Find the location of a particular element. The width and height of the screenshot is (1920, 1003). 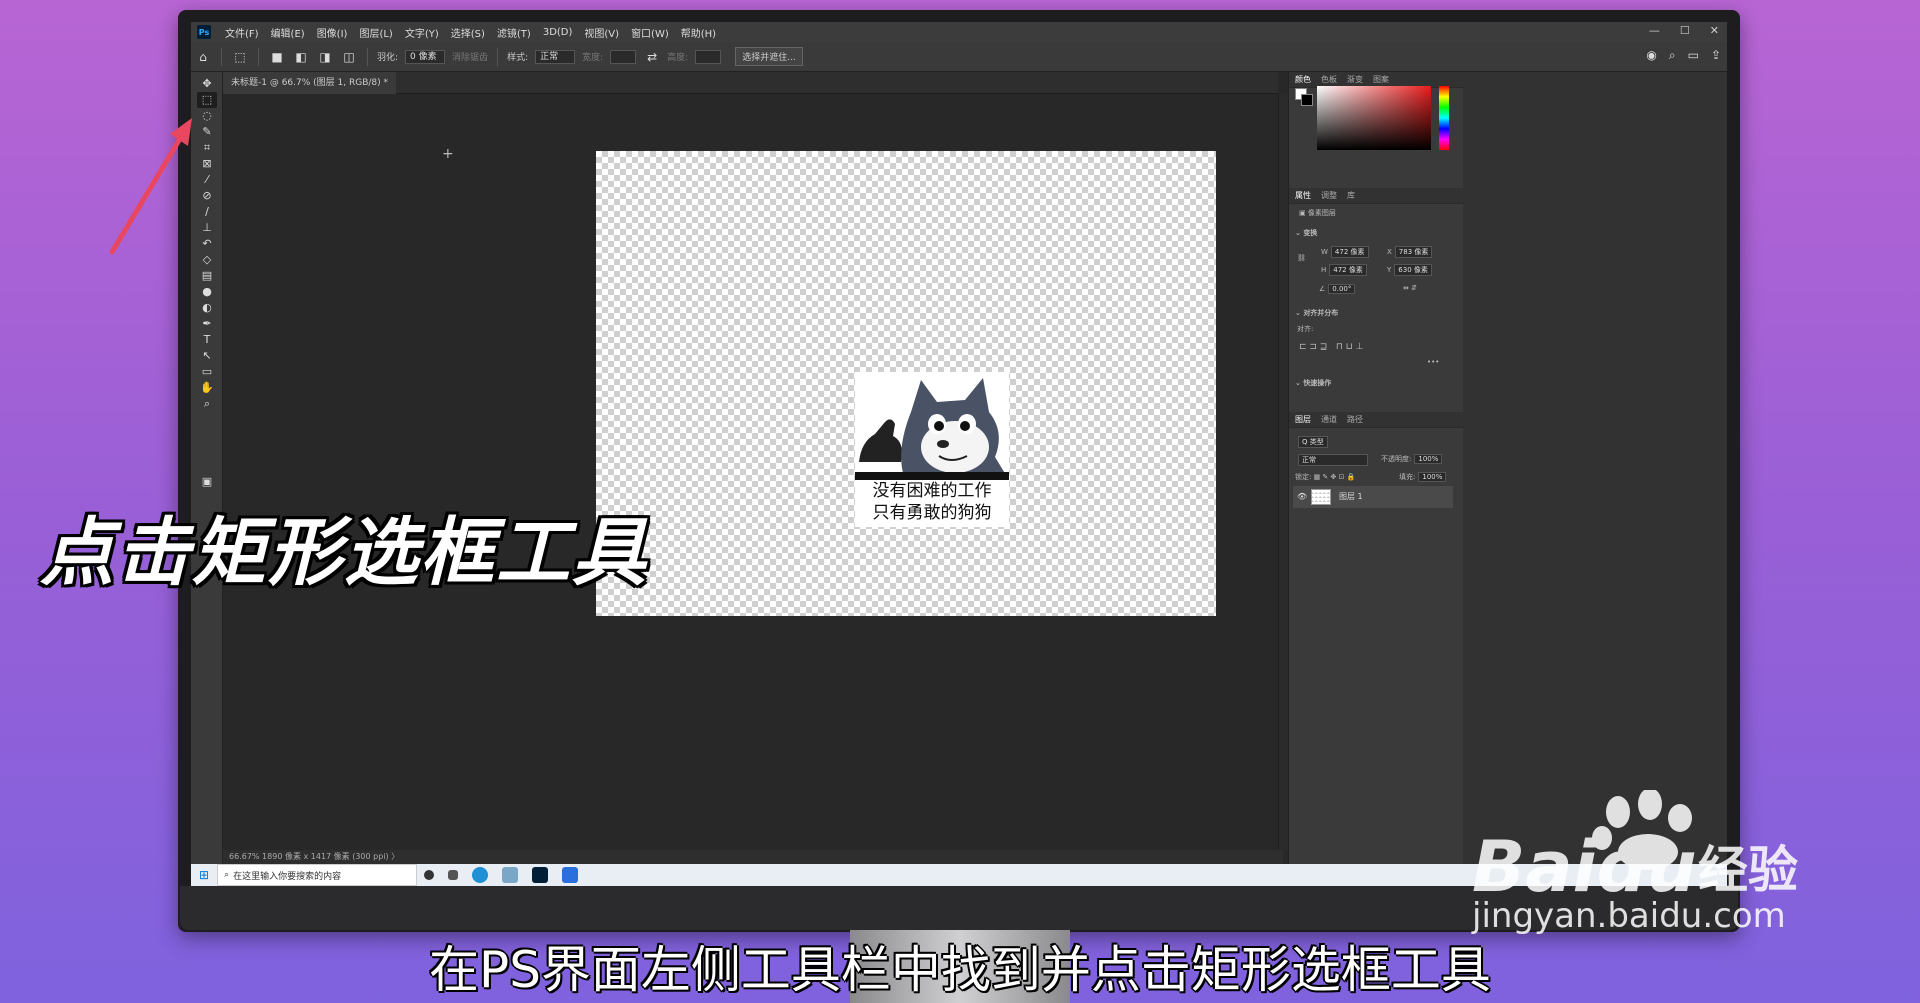

tab-swatches: 色板 is located at coordinates (1329, 79).